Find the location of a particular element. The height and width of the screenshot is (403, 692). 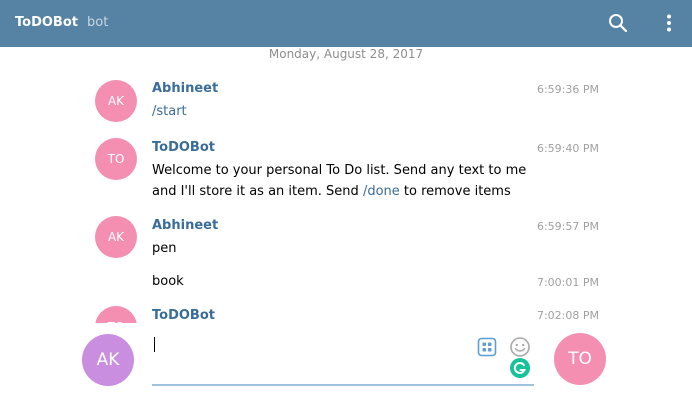

chat-subtitle: bot is located at coordinates (98, 22).